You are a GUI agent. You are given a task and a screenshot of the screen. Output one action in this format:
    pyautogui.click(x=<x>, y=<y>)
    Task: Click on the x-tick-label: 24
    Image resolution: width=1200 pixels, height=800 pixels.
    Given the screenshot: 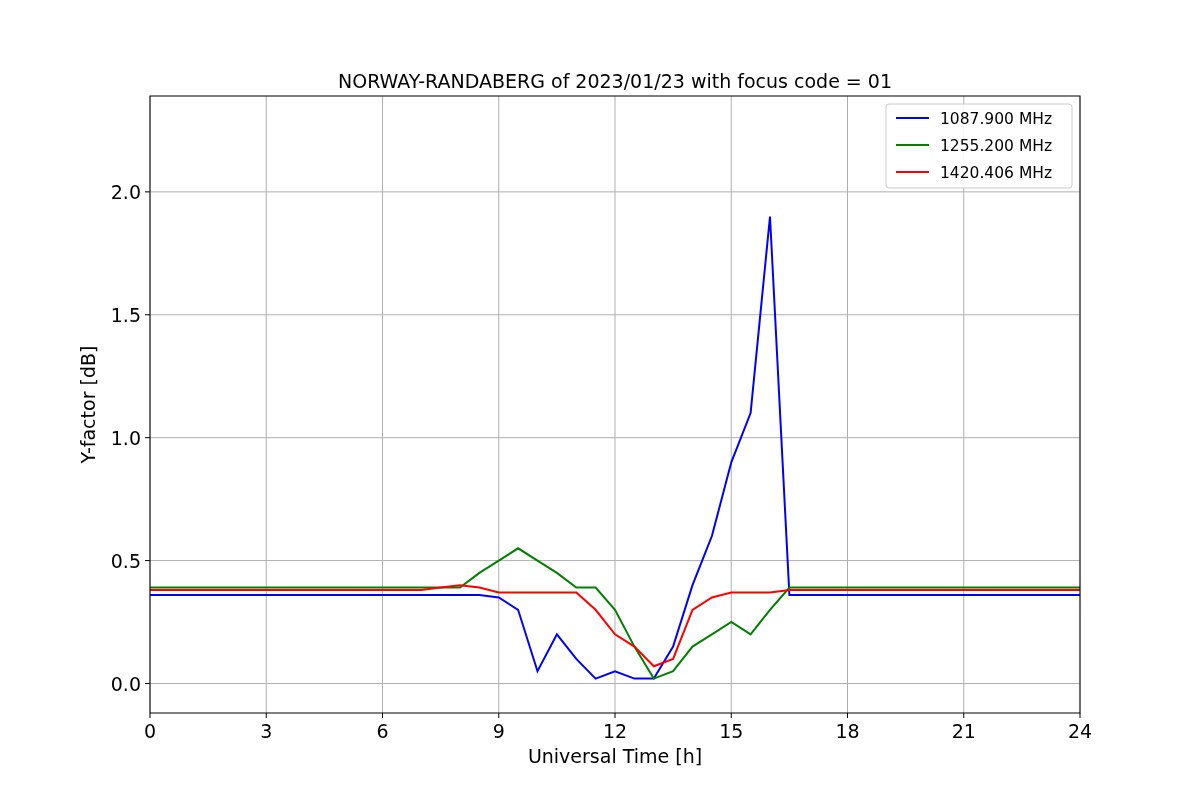 What is the action you would take?
    pyautogui.click(x=1080, y=731)
    